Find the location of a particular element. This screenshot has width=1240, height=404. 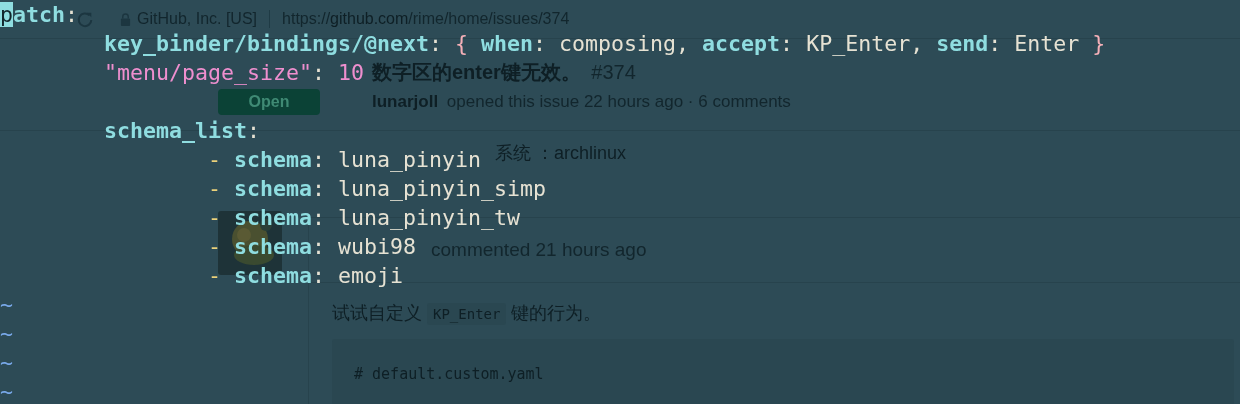

code-line: - schema: luna_pinyin_simp is located at coordinates (377, 189).